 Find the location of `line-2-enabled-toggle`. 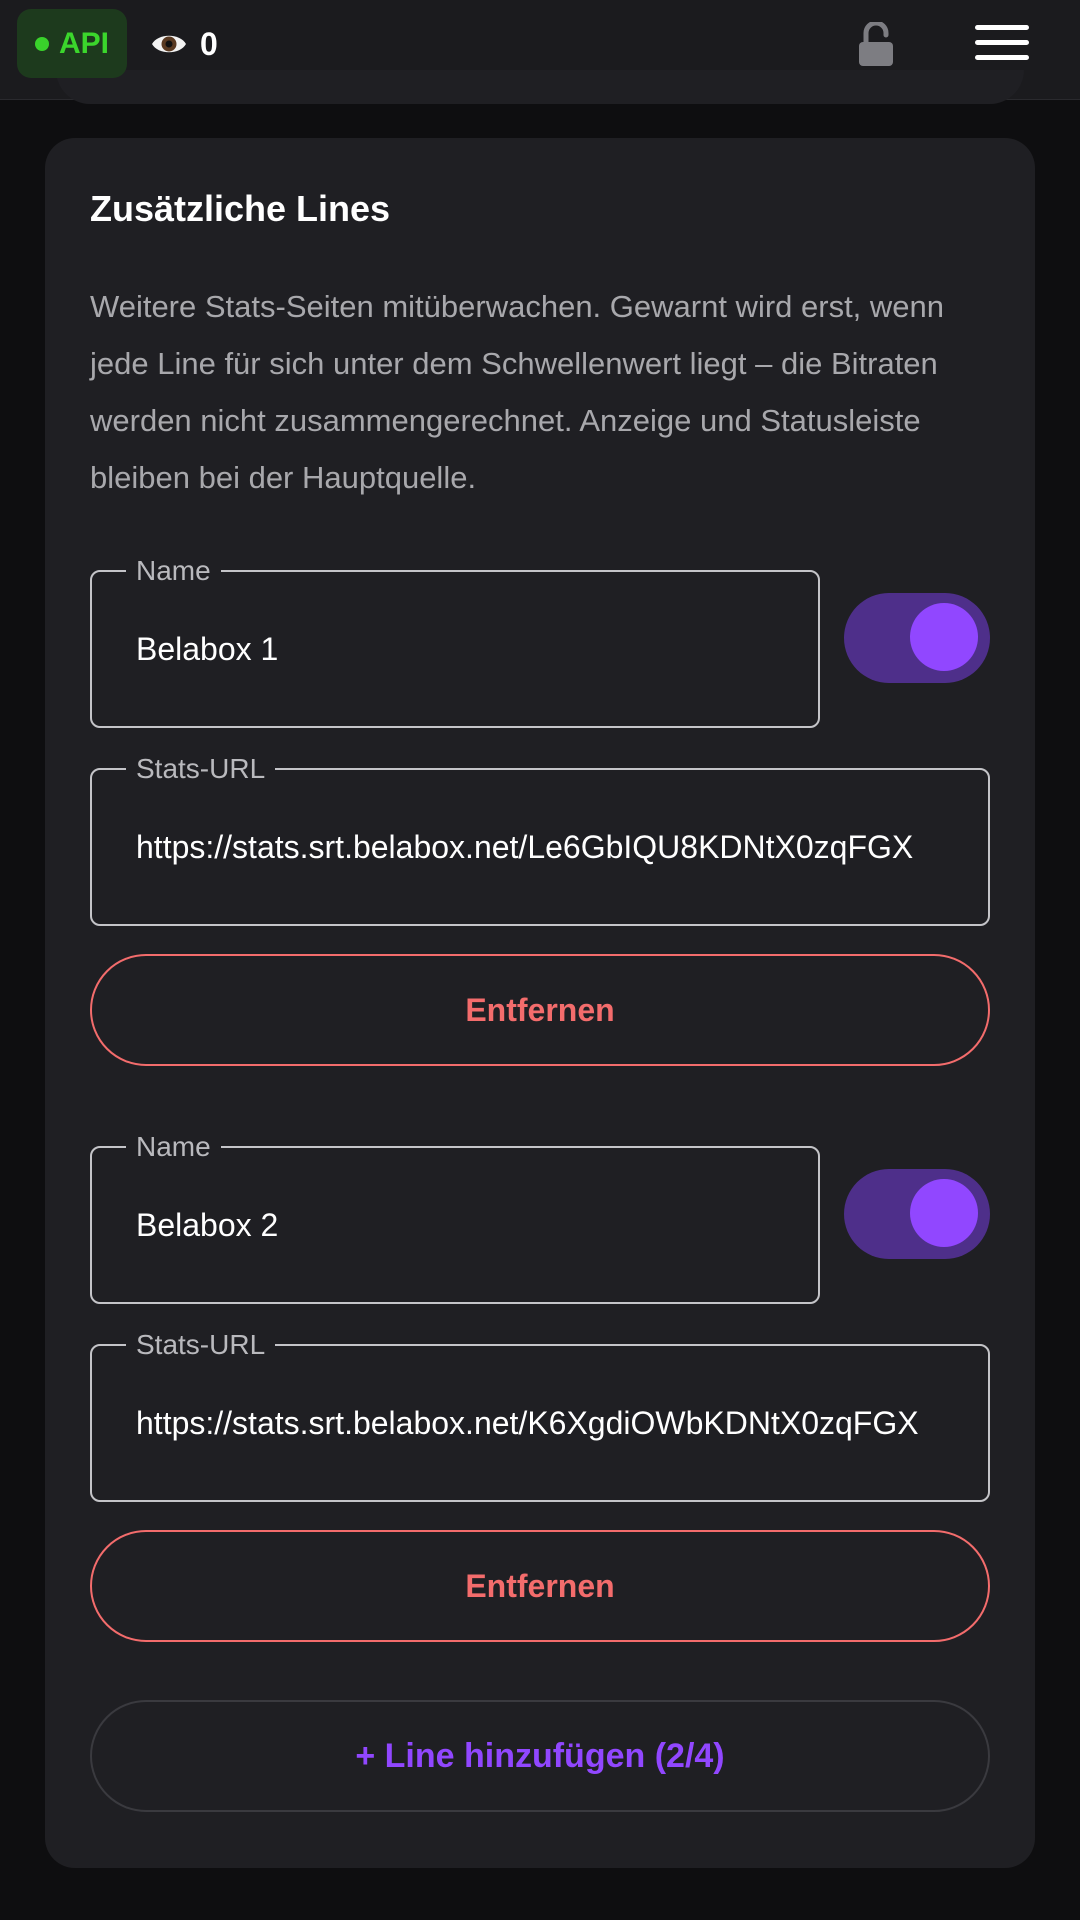

line-2-enabled-toggle is located at coordinates (917, 1214).